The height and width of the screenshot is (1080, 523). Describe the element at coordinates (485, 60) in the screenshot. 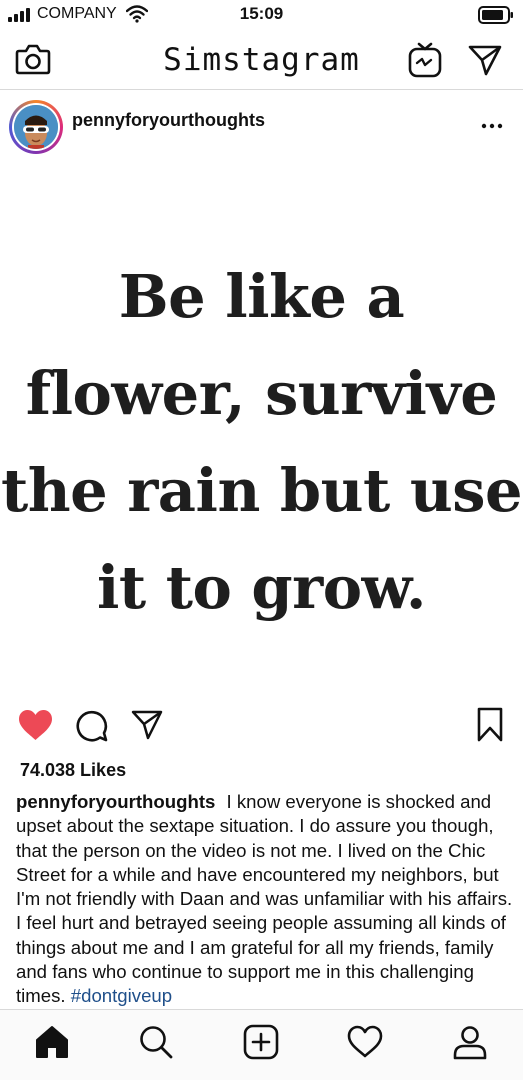

I see `direct-message-icon` at that location.